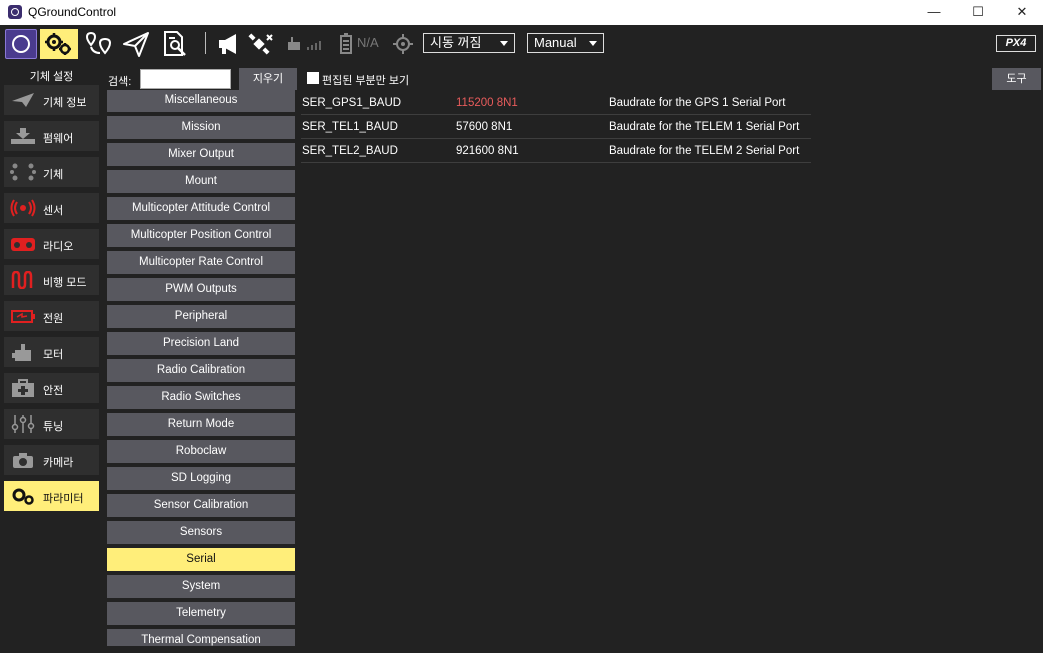  I want to click on analyze-view-button, so click(175, 44).